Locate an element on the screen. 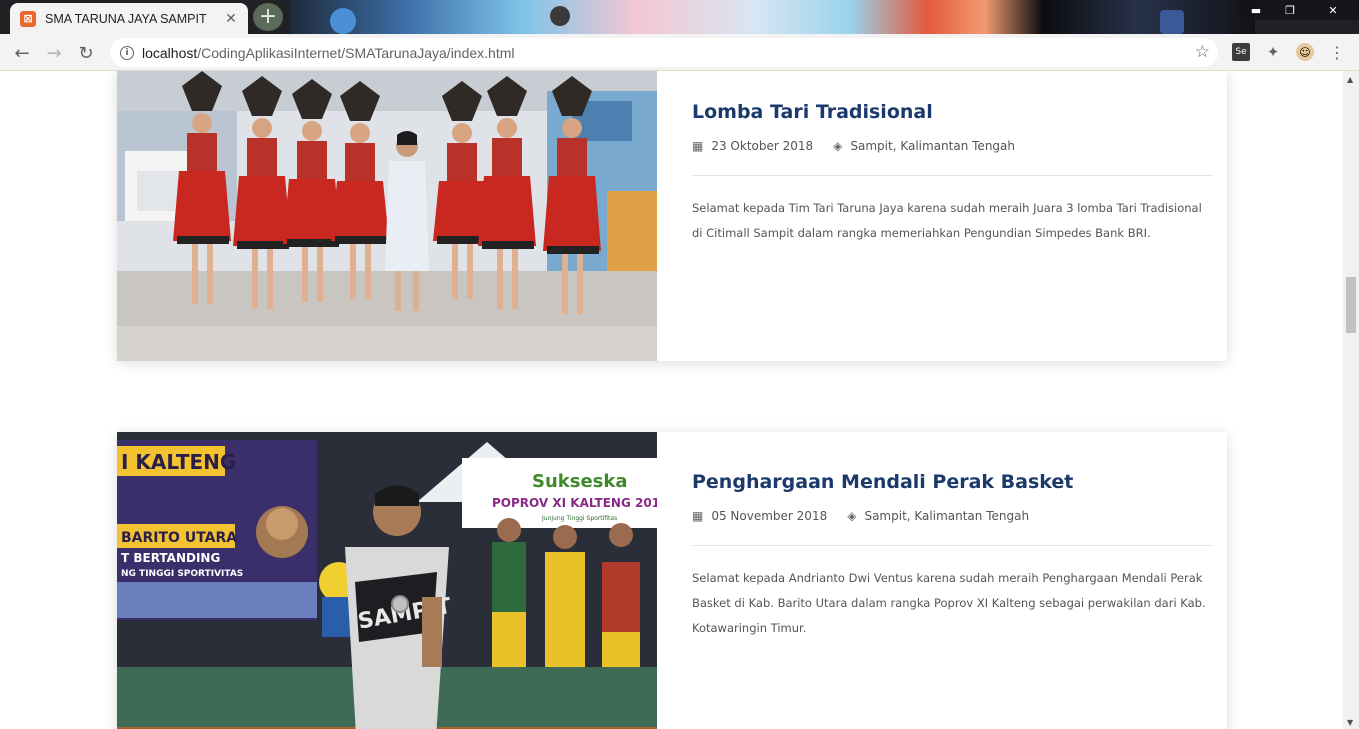 Image resolution: width=1359 pixels, height=729 pixels. scroll-thumb is located at coordinates (1351, 305).